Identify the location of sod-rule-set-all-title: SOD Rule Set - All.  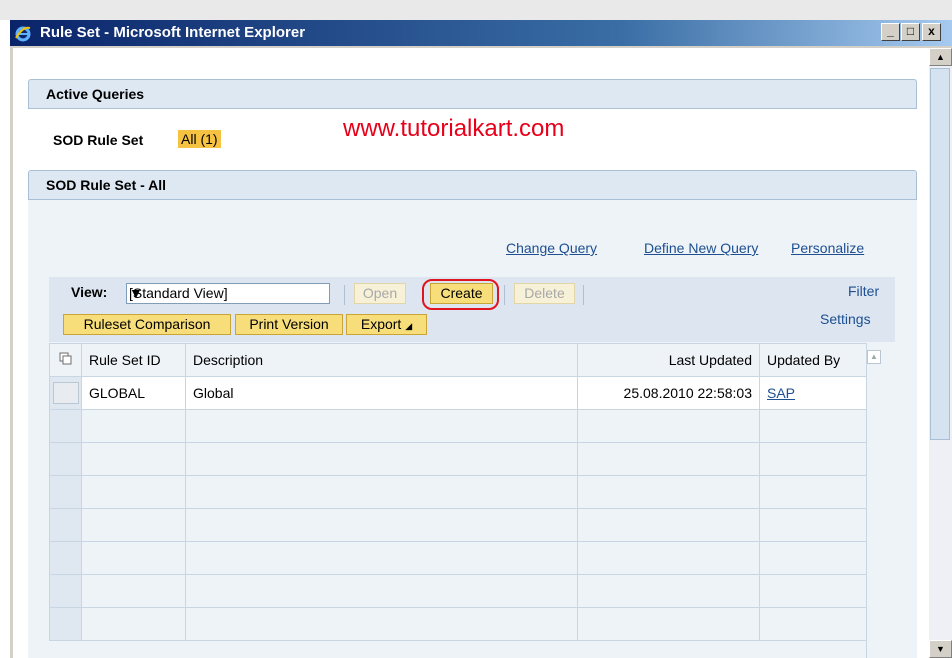
(106, 185).